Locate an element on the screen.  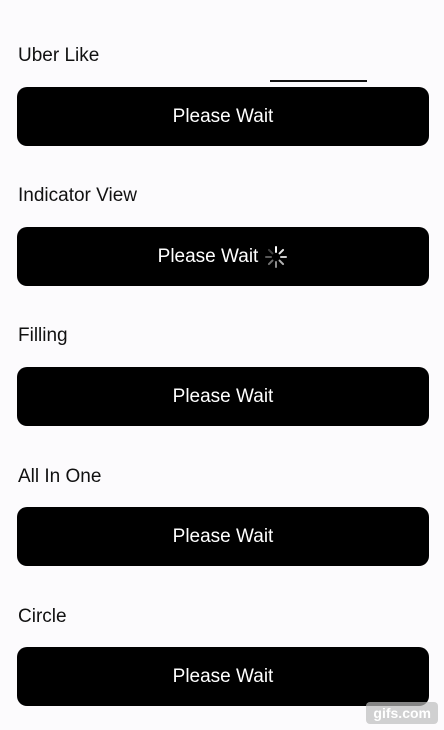
uber-like-button-label: Please Wait is located at coordinates (223, 116).